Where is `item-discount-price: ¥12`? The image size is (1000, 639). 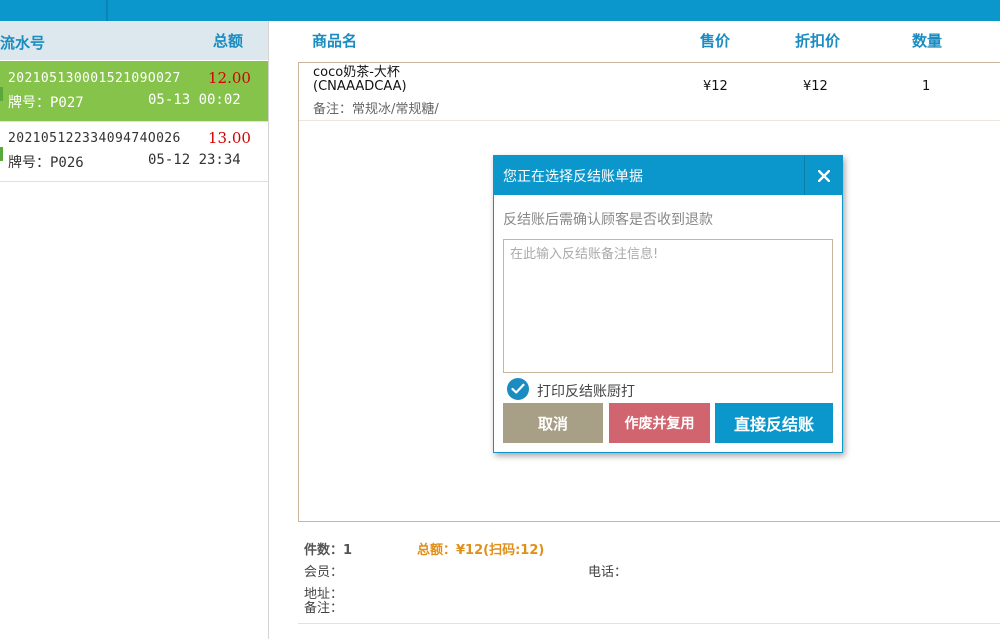 item-discount-price: ¥12 is located at coordinates (815, 86).